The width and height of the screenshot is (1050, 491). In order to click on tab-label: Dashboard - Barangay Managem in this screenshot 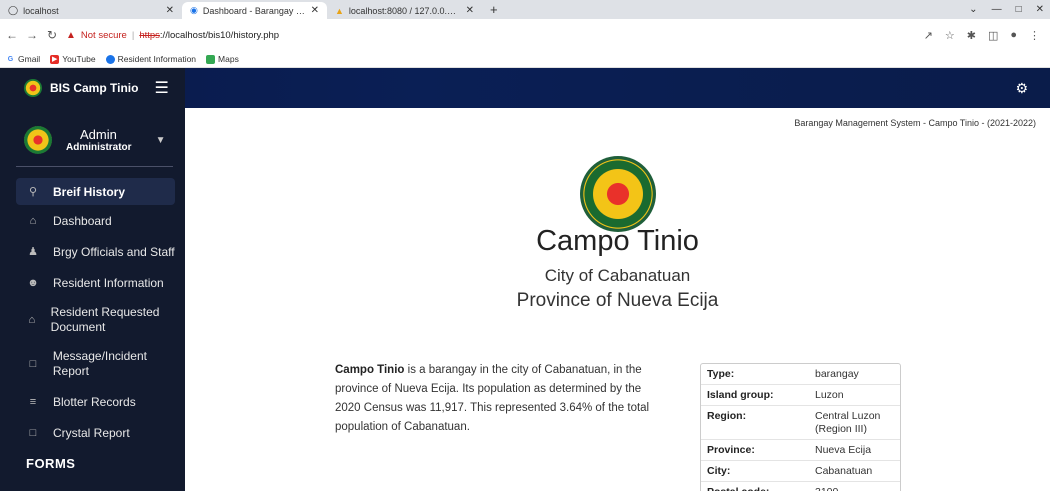, I will do `click(254, 10)`.